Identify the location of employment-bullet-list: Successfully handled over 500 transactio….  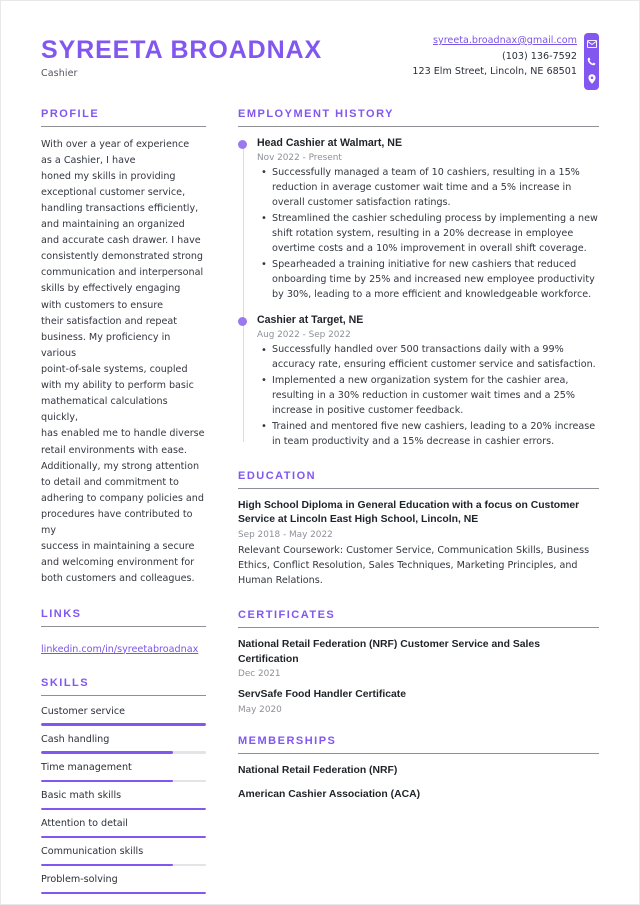
(428, 396).